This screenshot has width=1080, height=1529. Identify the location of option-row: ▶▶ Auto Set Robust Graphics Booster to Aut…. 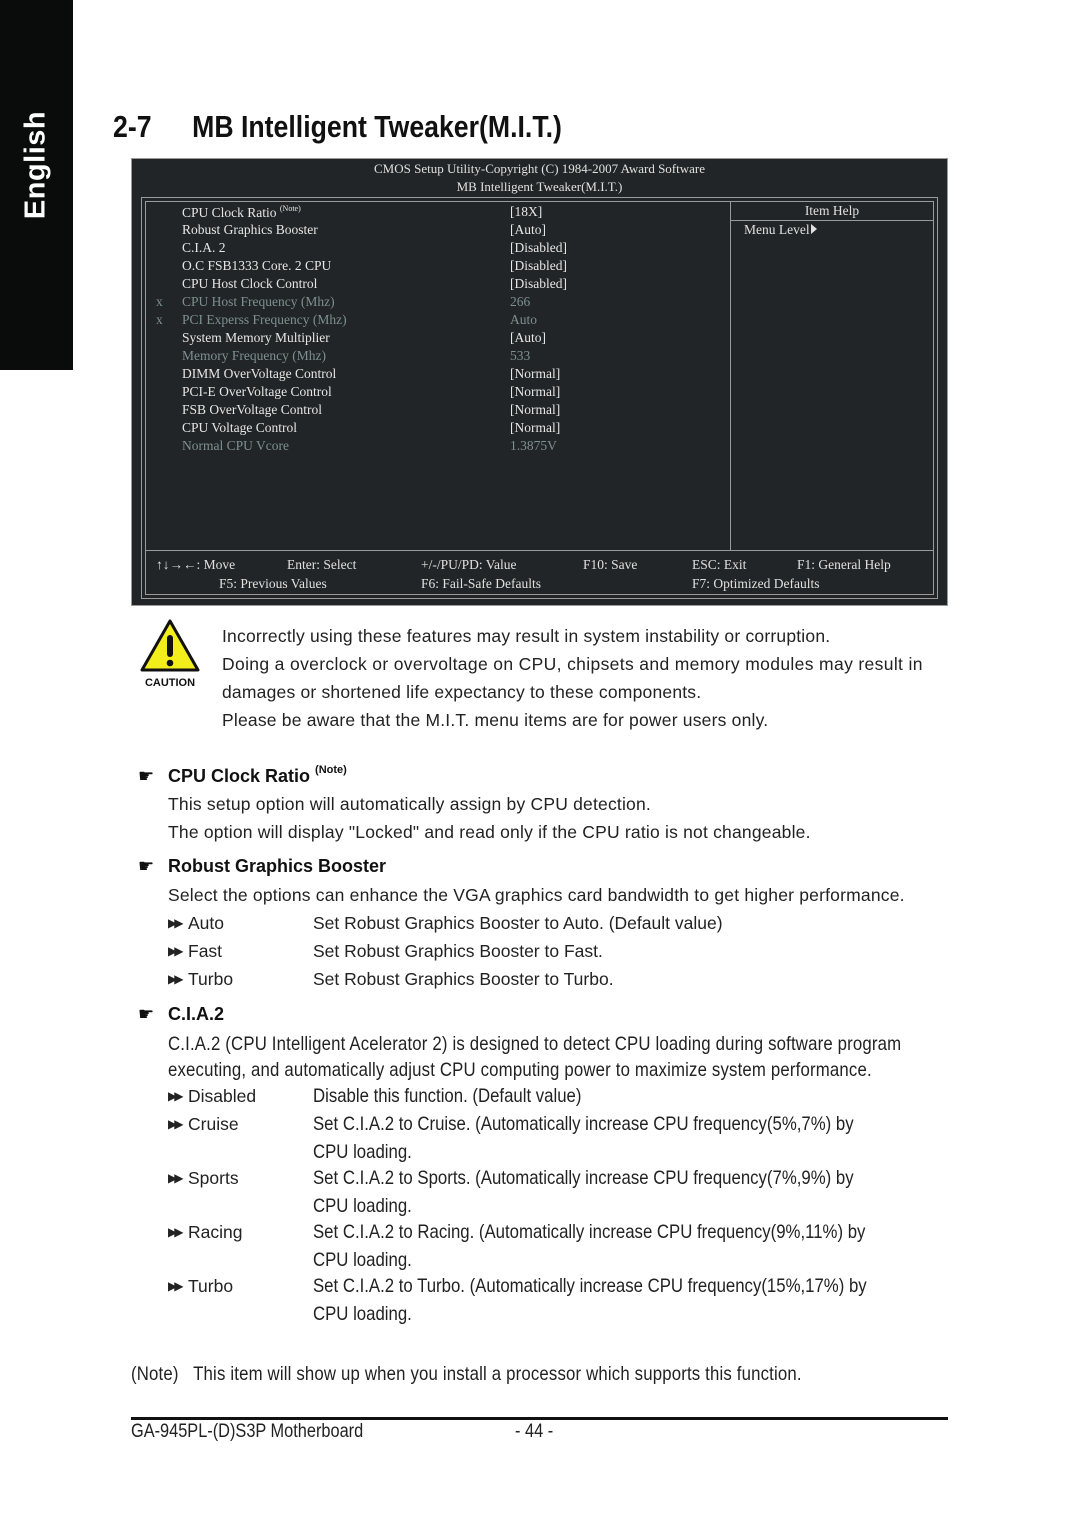
(445, 923).